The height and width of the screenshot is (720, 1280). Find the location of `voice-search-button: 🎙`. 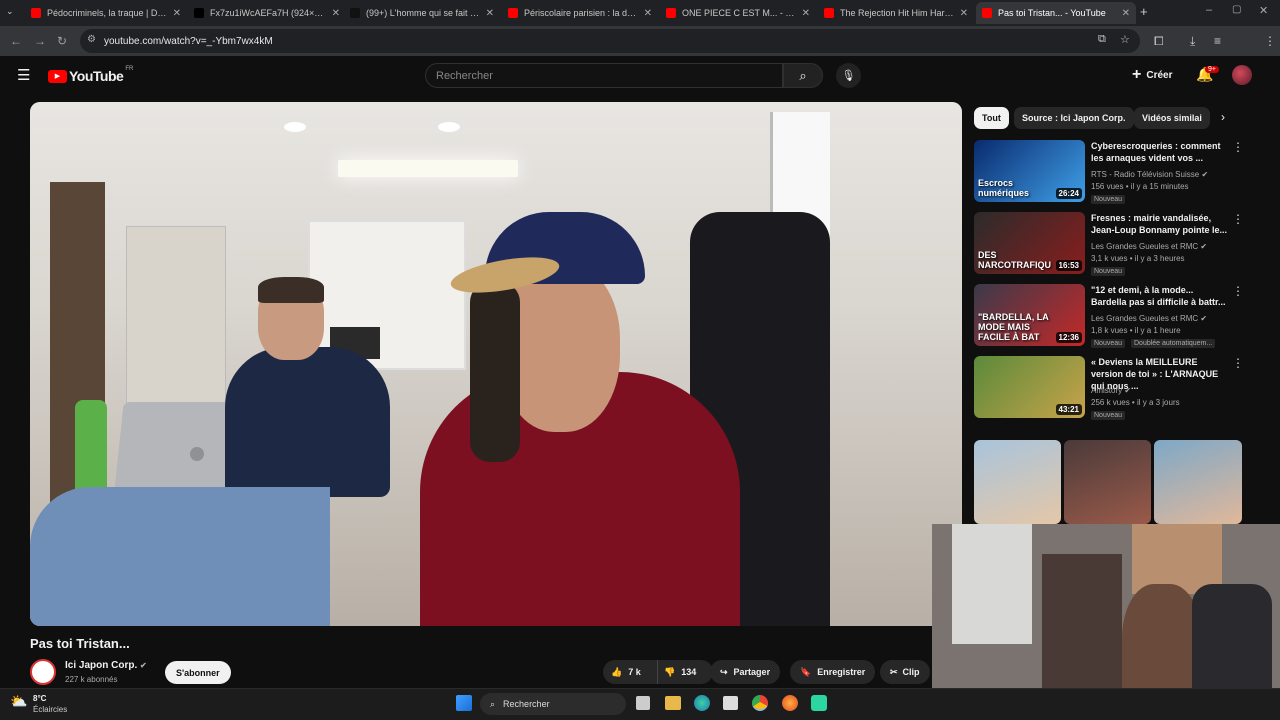

voice-search-button: 🎙 is located at coordinates (848, 75).